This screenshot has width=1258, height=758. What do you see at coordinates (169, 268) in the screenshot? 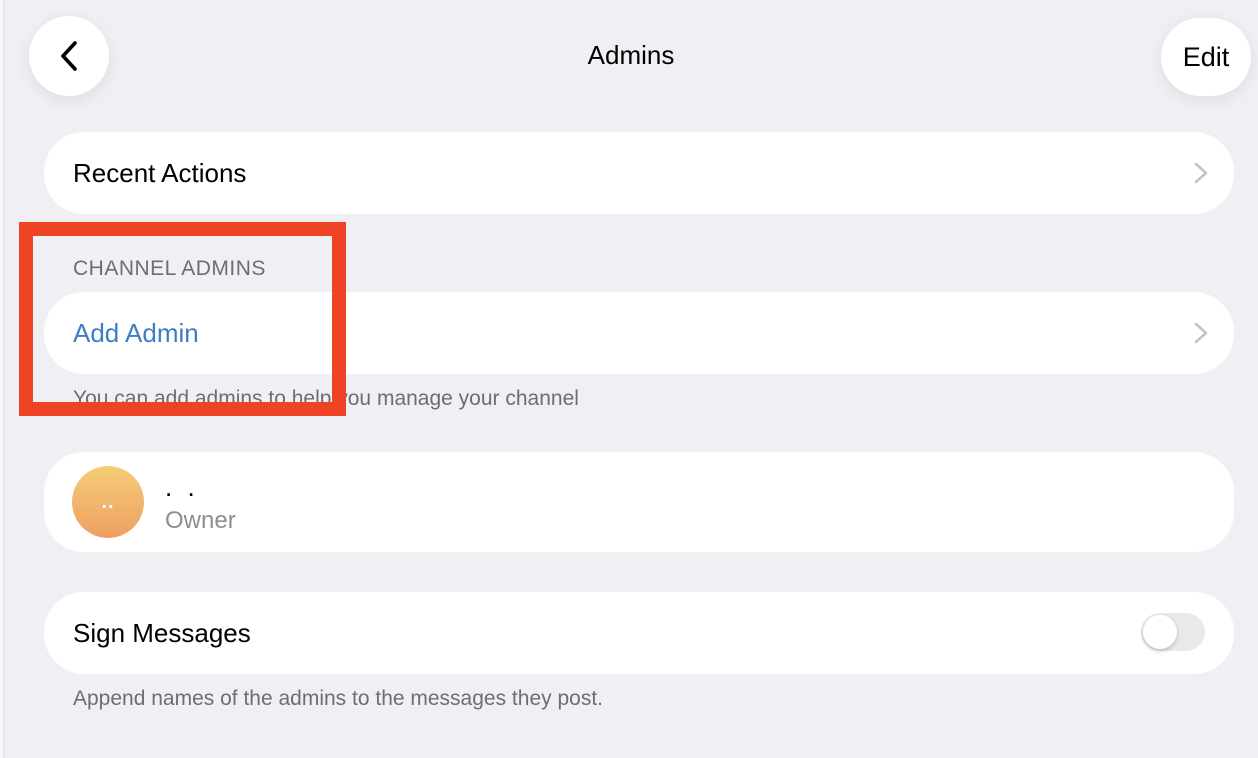
I see `channel-admins-header: CHANNEL ADMINS` at bounding box center [169, 268].